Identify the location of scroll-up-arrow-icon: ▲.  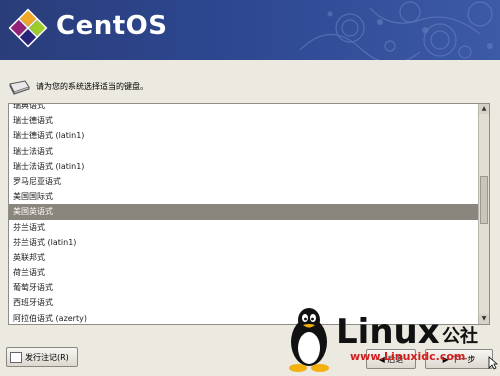
(484, 109).